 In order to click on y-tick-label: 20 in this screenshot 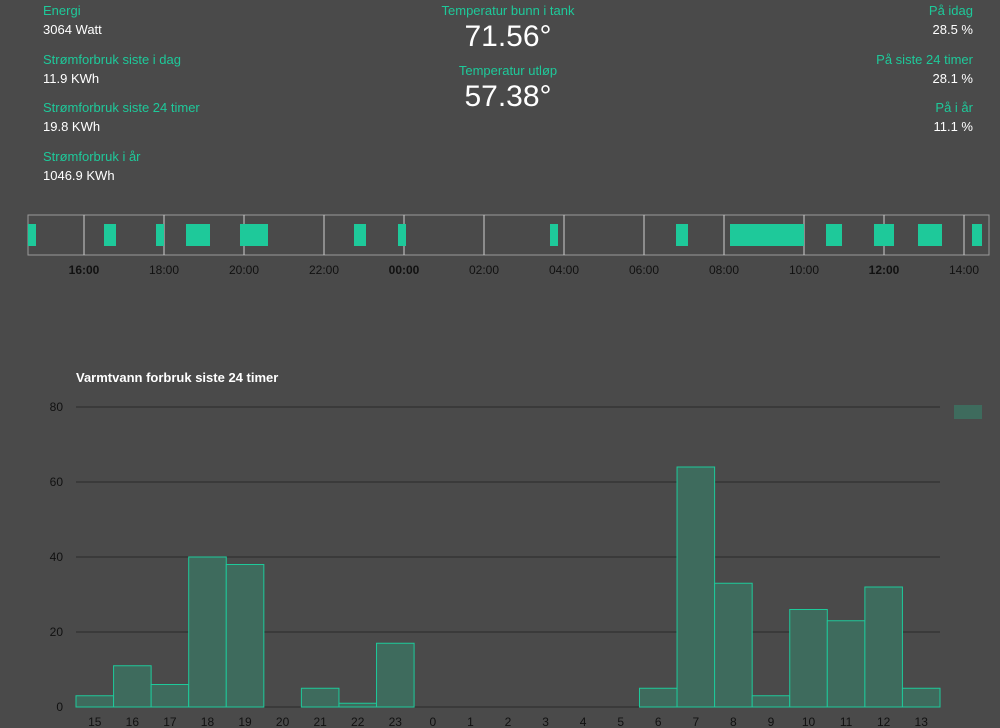, I will do `click(57, 632)`.